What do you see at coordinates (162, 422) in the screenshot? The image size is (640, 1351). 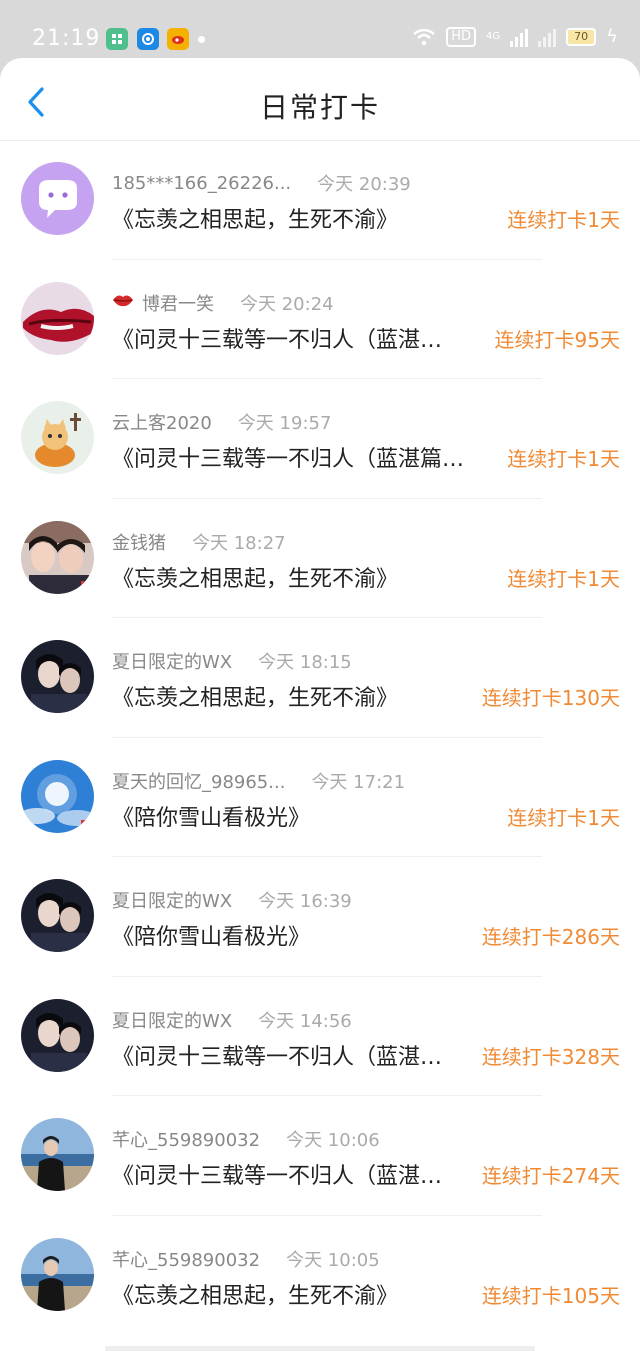 I see `user-name: 云上客2020` at bounding box center [162, 422].